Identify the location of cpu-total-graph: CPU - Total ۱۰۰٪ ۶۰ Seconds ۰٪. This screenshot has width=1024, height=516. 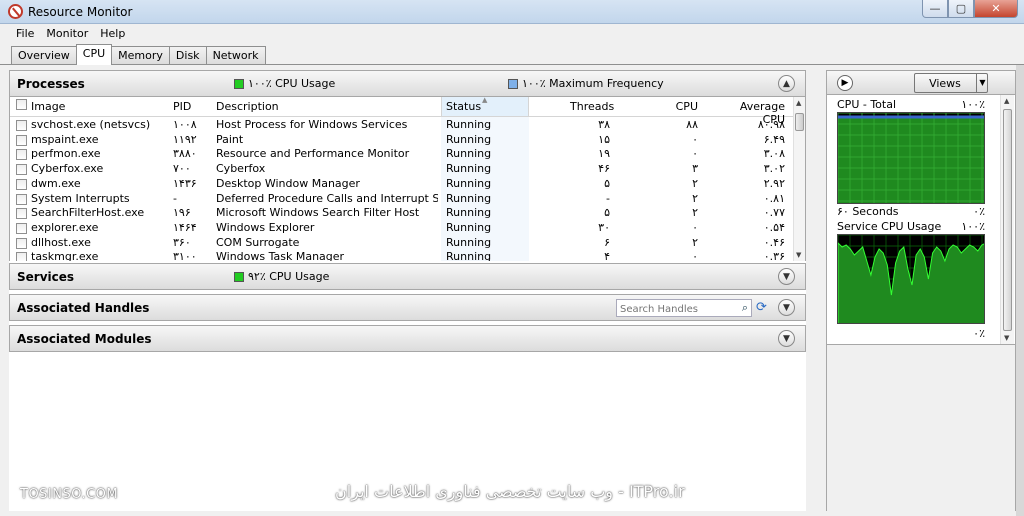
(911, 159).